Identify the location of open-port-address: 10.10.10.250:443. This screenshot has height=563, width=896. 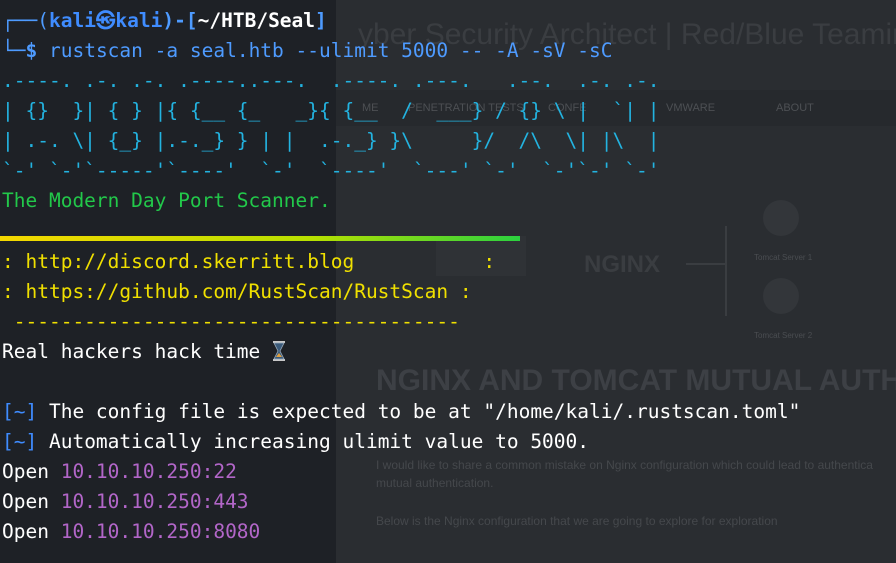
(154, 501).